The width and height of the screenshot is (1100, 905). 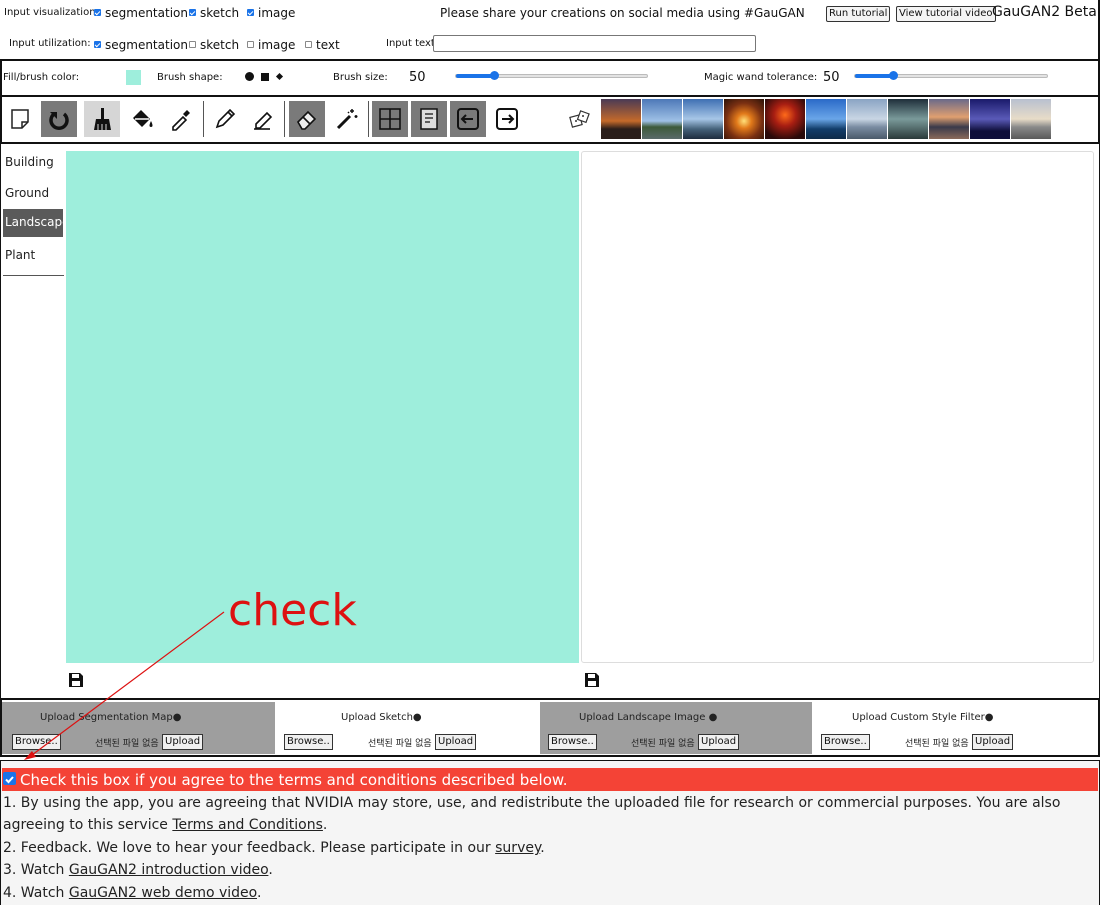 What do you see at coordinates (475, 76) in the screenshot?
I see `brush-size-fill` at bounding box center [475, 76].